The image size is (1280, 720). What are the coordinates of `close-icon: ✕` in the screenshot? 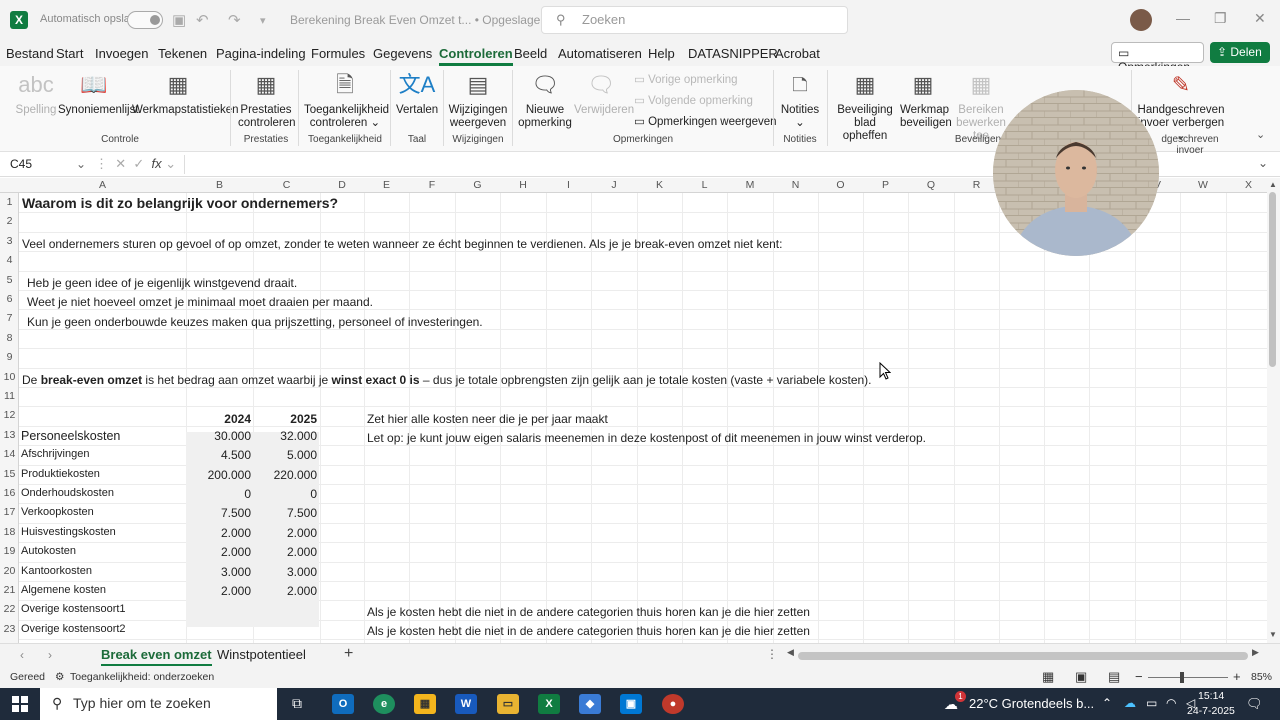 It's located at (1260, 18).